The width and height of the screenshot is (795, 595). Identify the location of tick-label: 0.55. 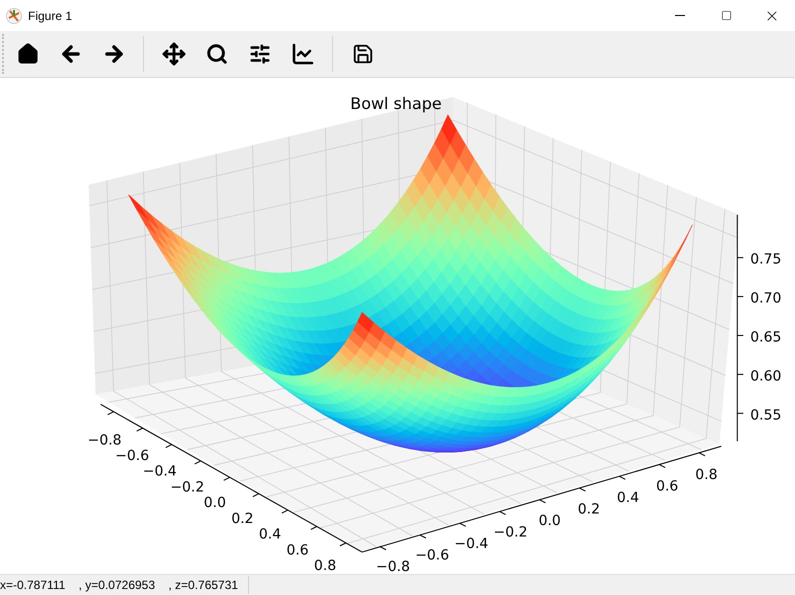
(766, 415).